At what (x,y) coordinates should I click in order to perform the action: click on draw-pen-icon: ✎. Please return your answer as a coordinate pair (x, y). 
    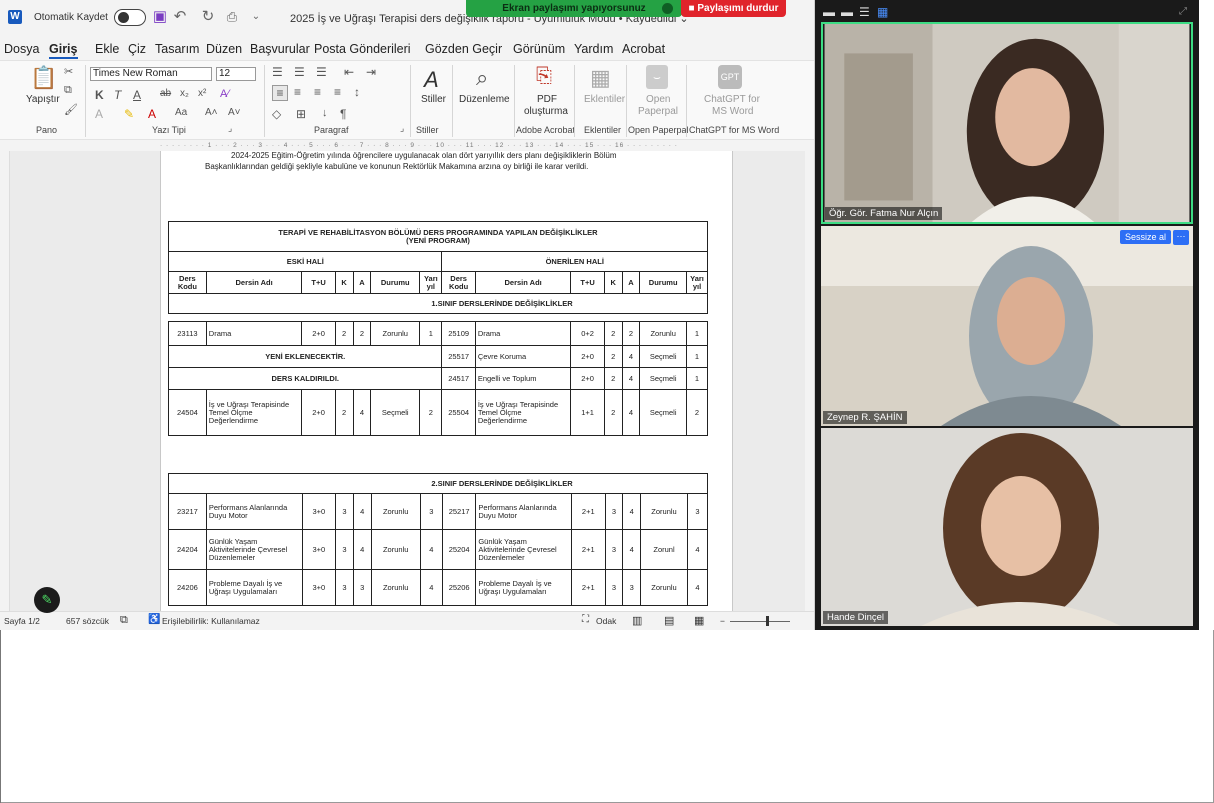
    Looking at the image, I should click on (47, 600).